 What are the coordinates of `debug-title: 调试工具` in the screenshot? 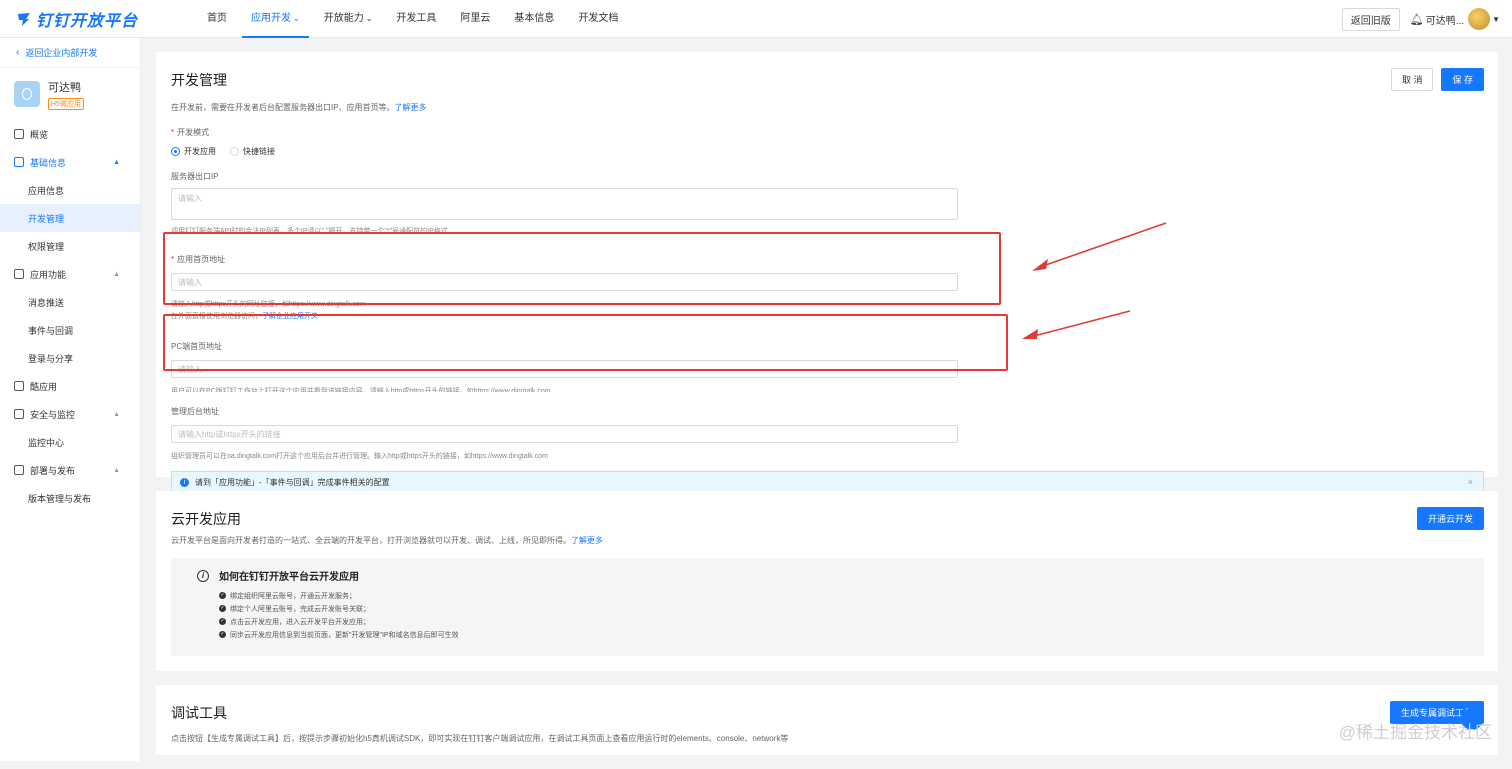 It's located at (827, 713).